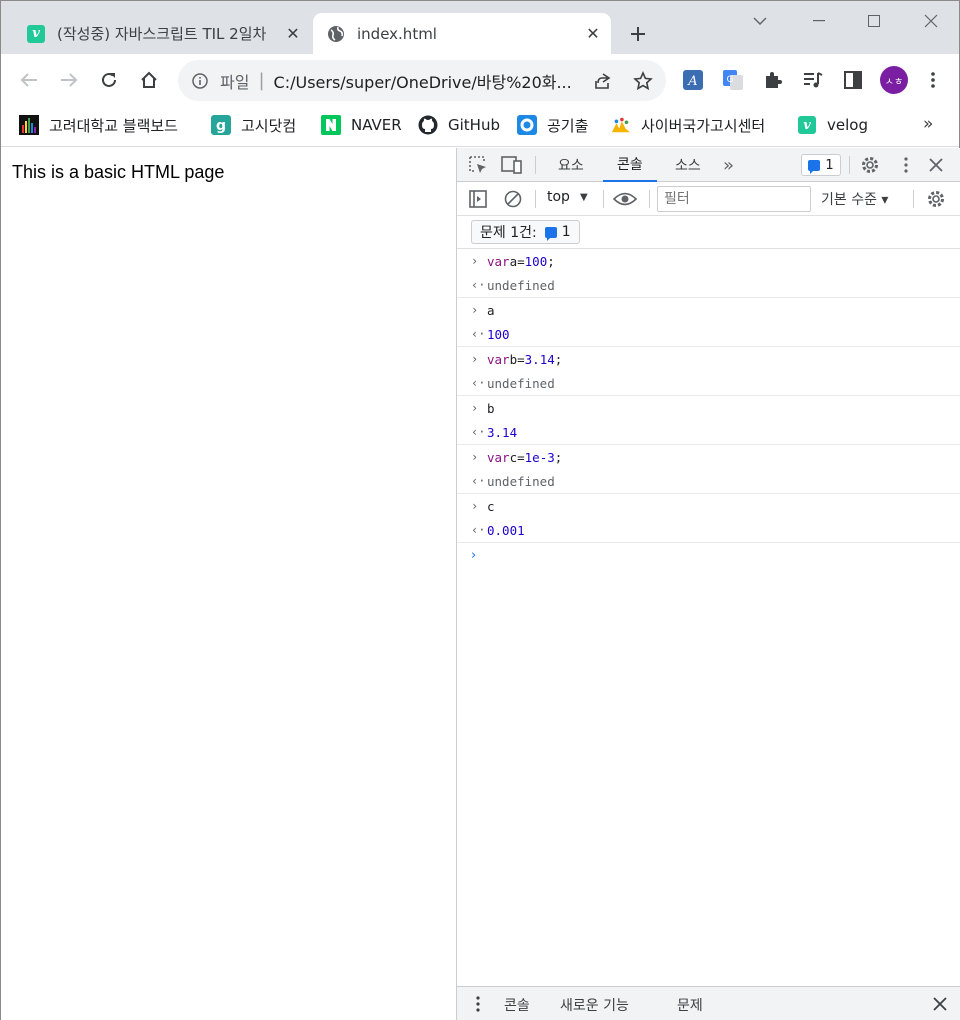 This screenshot has width=960, height=1020. I want to click on console-input-line: › var a= 100;, so click(708, 261).